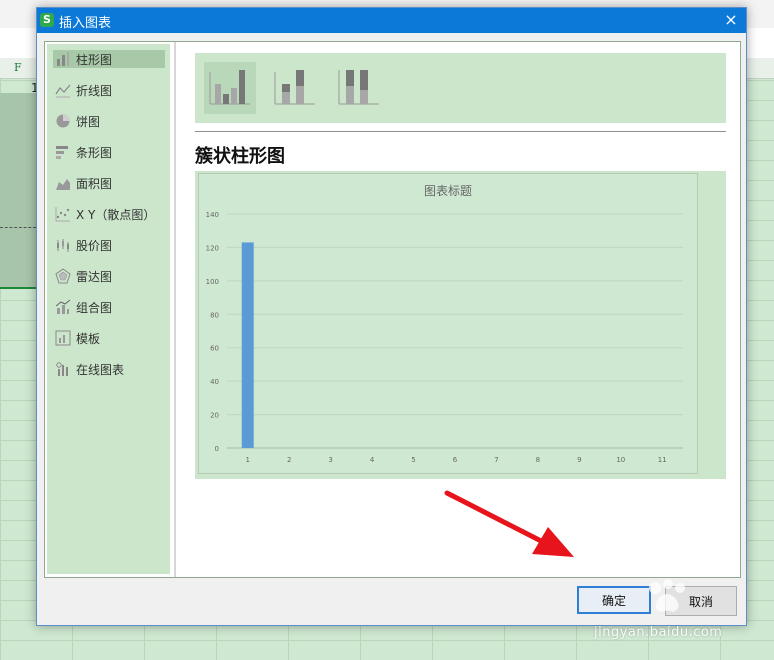 The image size is (774, 660). Describe the element at coordinates (214, 416) in the screenshot. I see `y-tick-label: 20` at that location.